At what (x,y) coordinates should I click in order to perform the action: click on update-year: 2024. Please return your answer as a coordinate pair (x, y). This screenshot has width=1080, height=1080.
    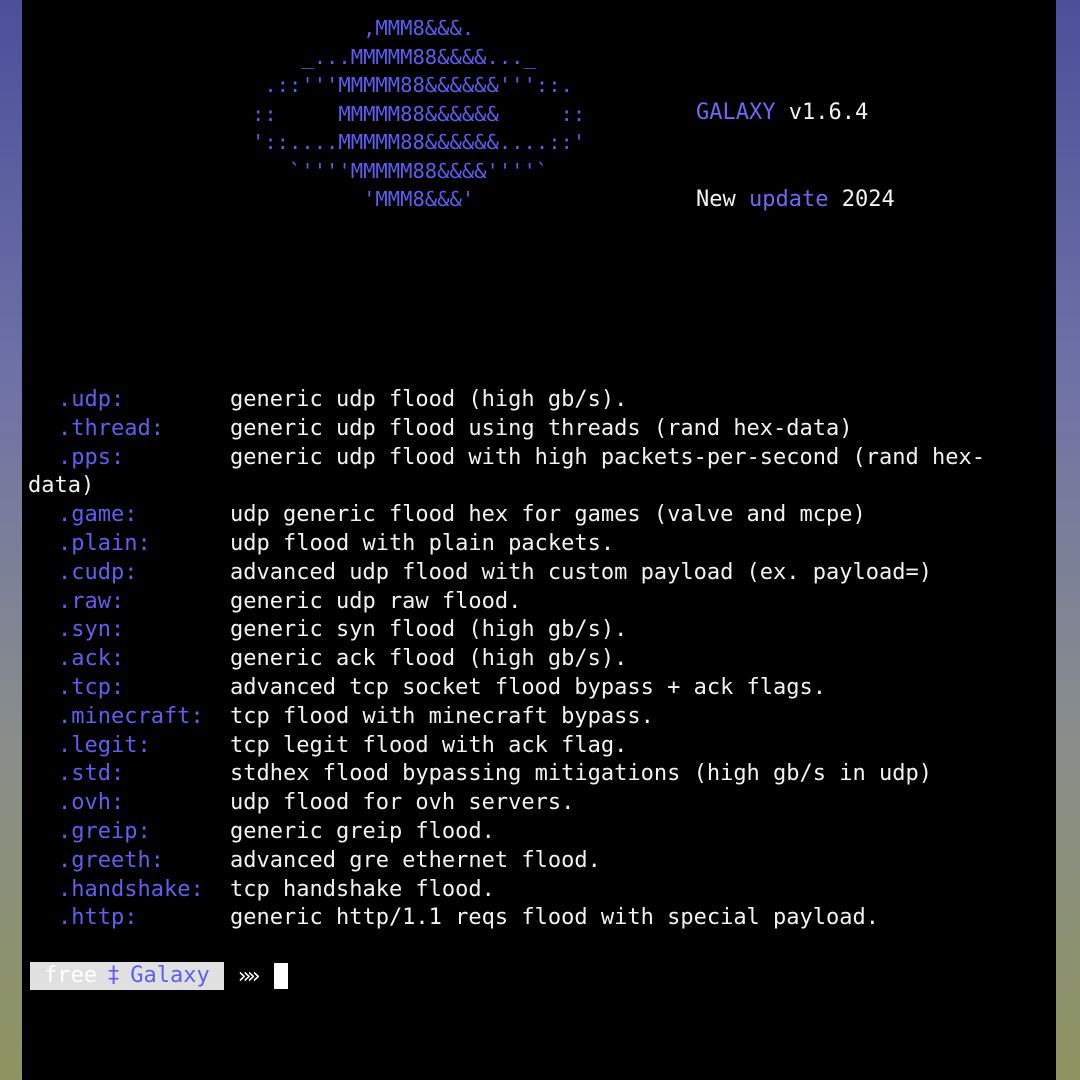
    Looking at the image, I should click on (868, 199).